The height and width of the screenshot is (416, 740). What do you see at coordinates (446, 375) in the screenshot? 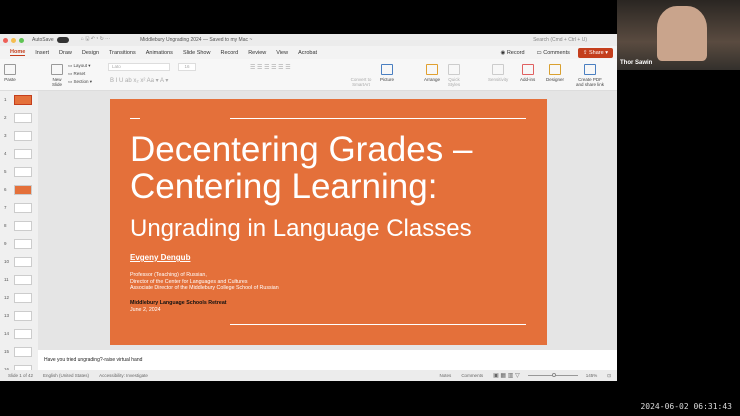
I see `notes-button: Notes` at bounding box center [446, 375].